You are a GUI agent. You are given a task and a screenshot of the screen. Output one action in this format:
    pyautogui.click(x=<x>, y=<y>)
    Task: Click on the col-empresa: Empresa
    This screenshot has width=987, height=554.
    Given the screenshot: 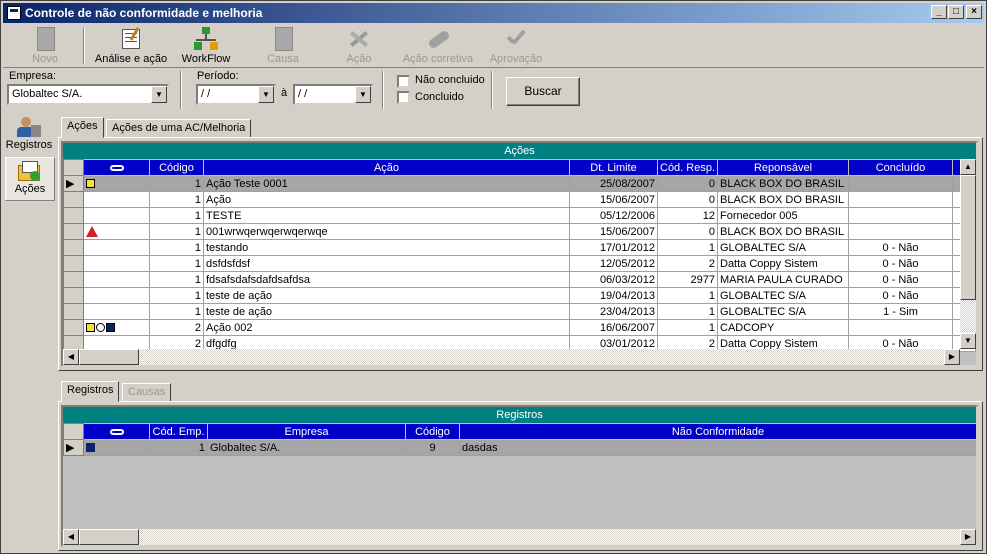 What is the action you would take?
    pyautogui.click(x=306, y=431)
    